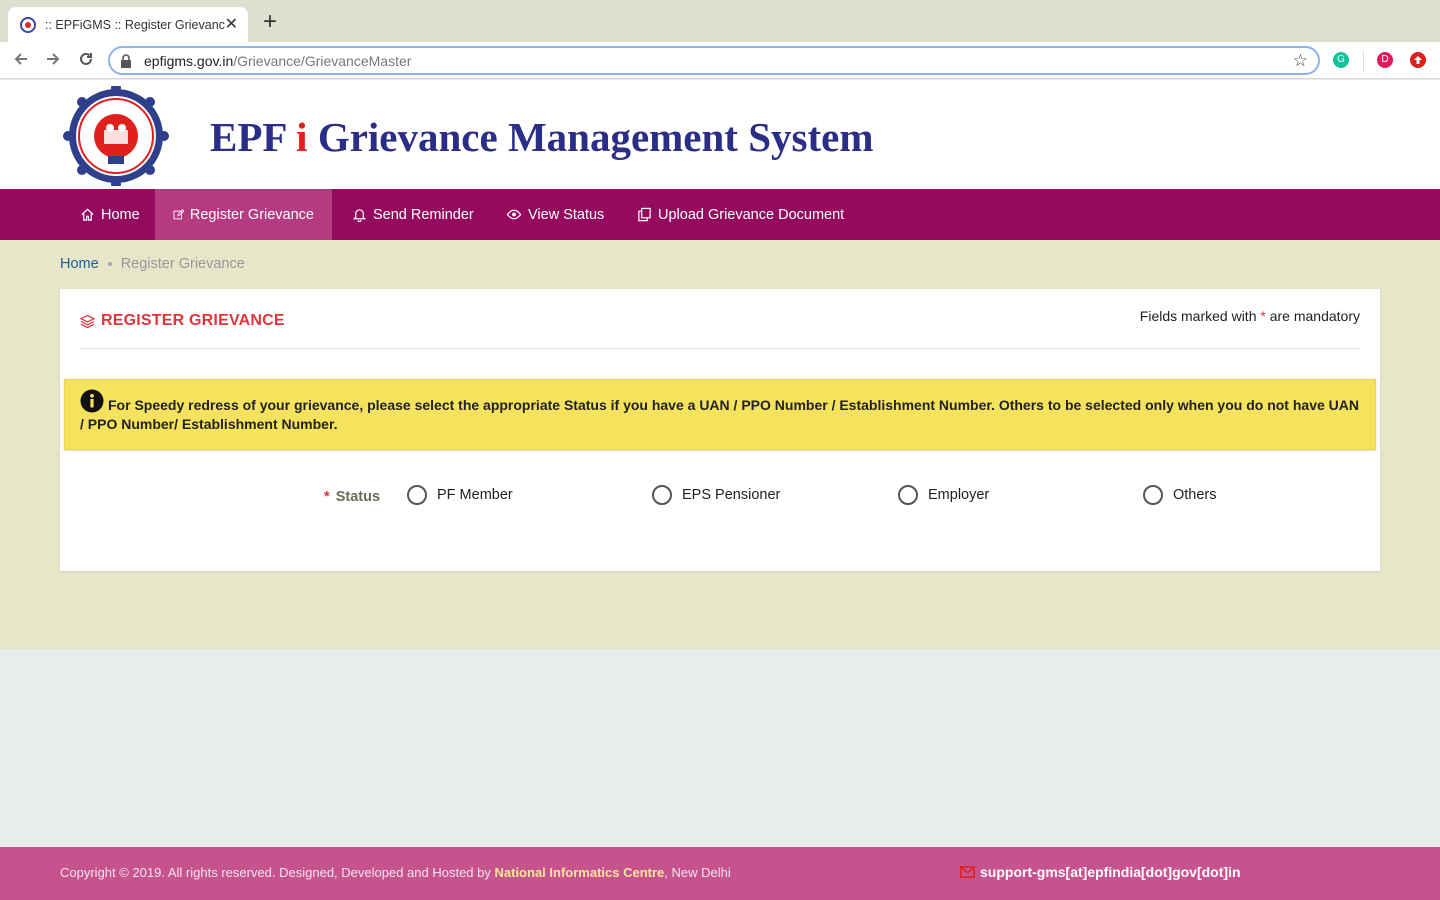 The width and height of the screenshot is (1440, 900). I want to click on card-title: REGISTER GRIEVANCE, so click(182, 321).